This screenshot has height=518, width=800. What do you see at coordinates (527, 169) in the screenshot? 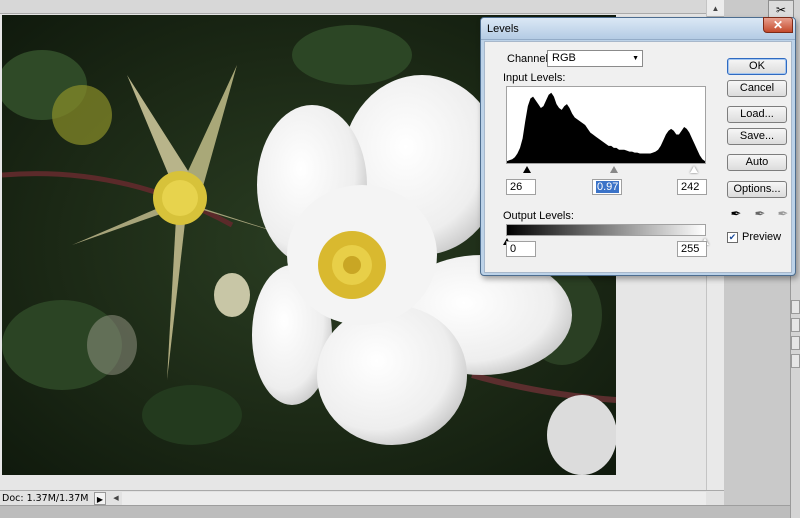
I see `black-point-slider-handle` at bounding box center [527, 169].